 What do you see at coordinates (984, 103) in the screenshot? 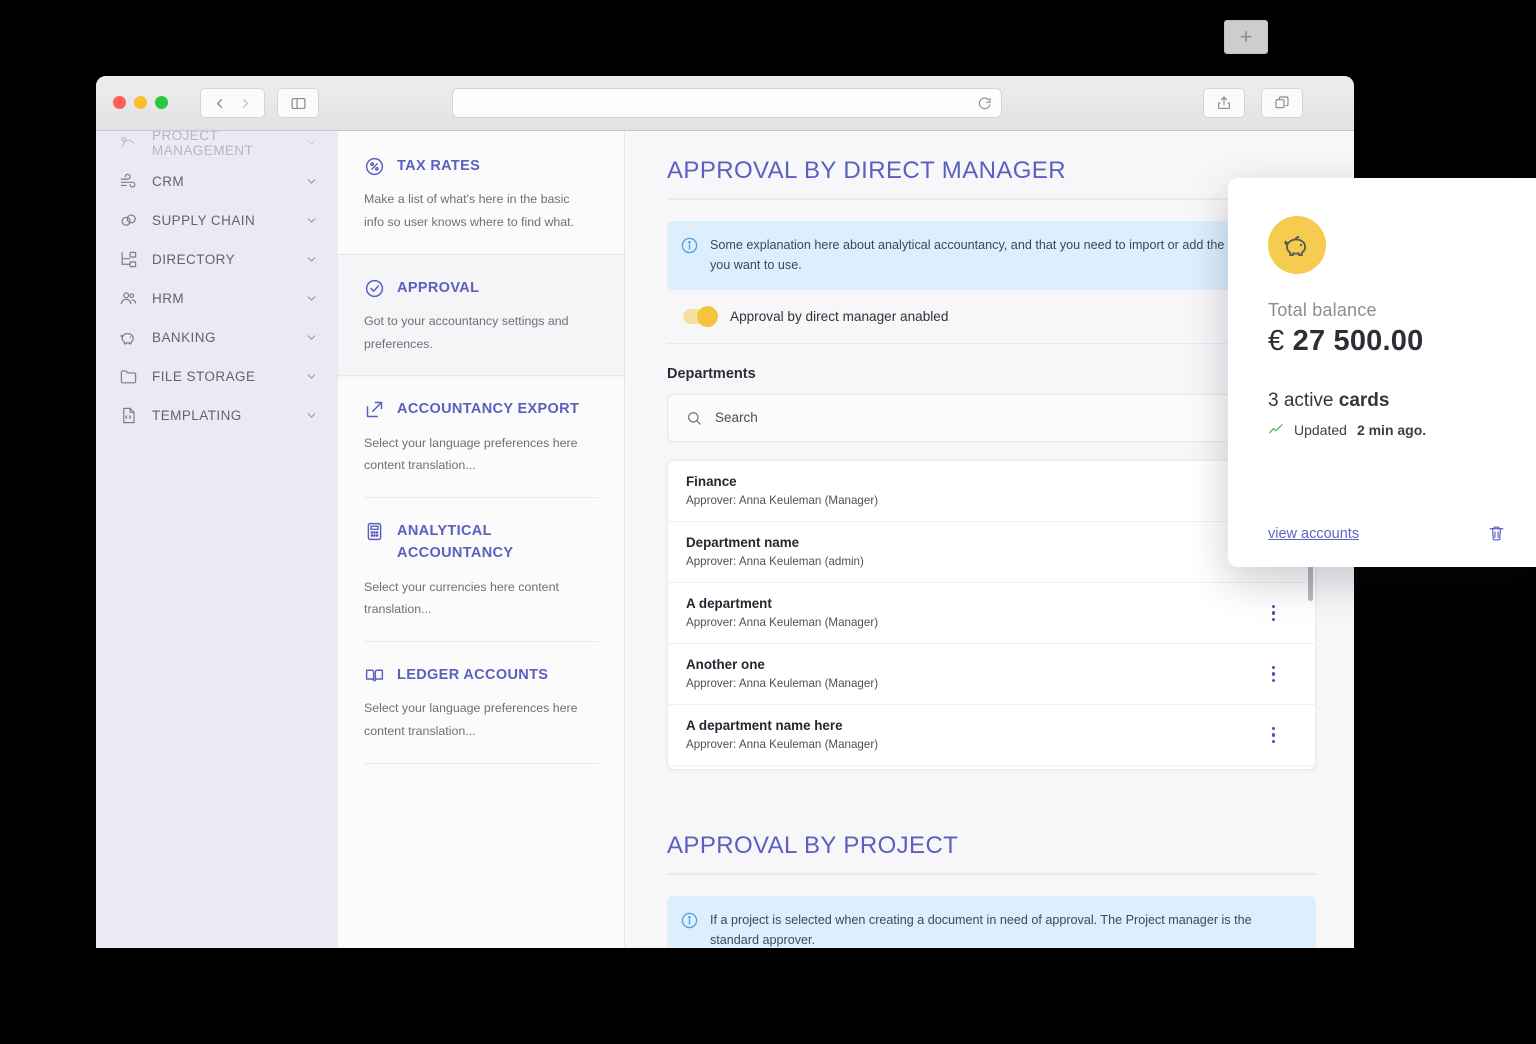
I see `reload-icon` at bounding box center [984, 103].